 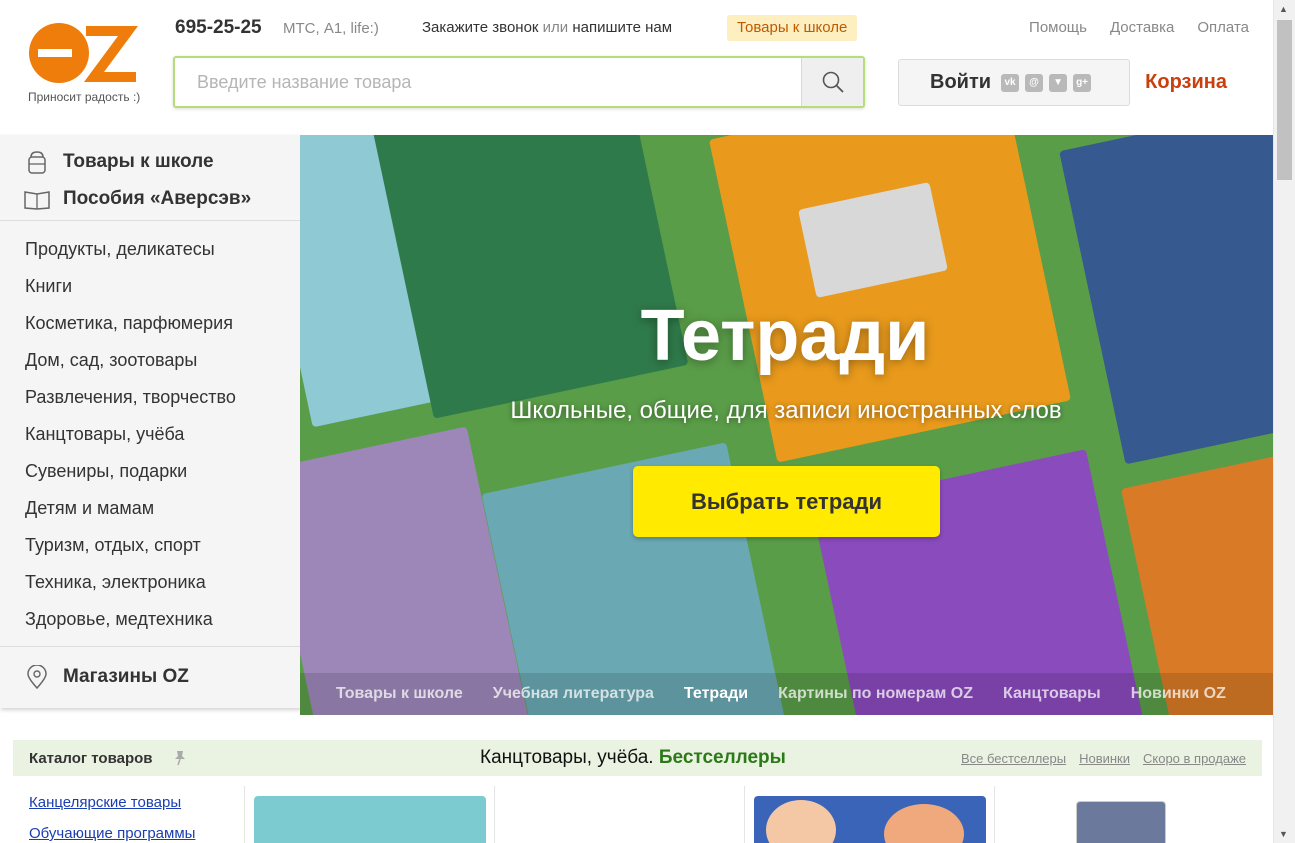 What do you see at coordinates (716, 694) in the screenshot?
I see `hero-tab-notebooks: Тетради` at bounding box center [716, 694].